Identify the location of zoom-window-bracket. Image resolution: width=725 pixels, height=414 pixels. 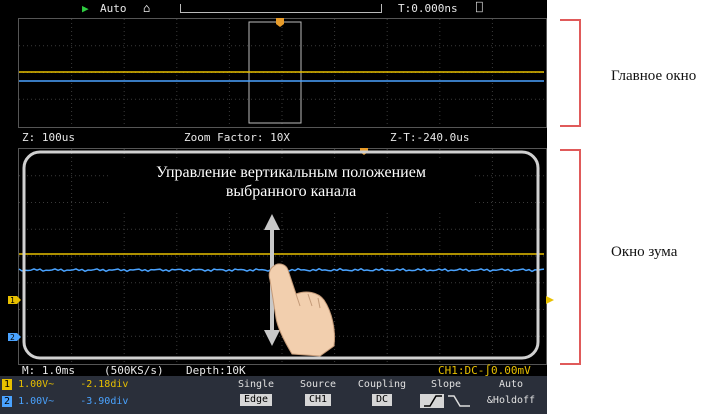
(570, 257).